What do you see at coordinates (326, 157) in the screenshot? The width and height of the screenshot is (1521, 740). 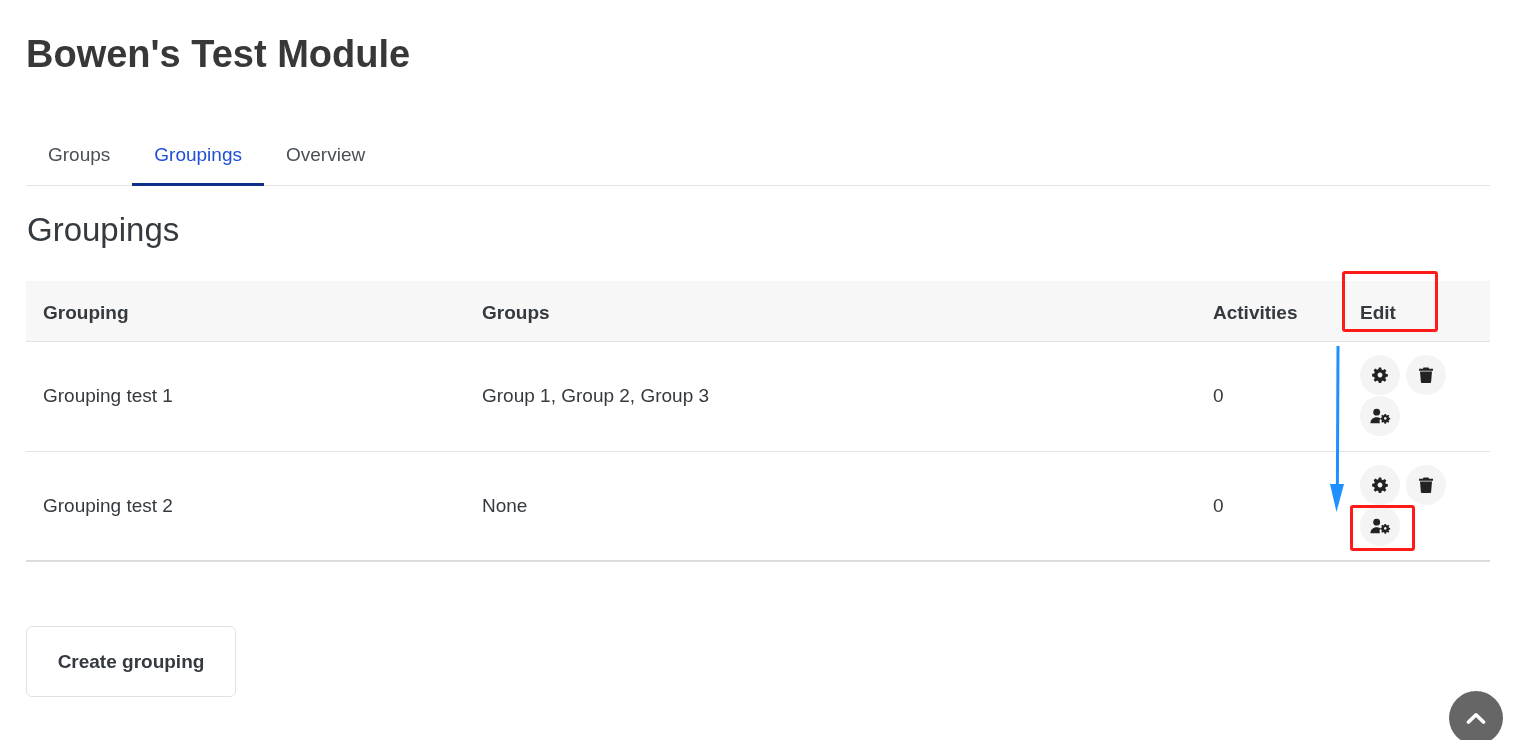 I see `tab: Overview` at bounding box center [326, 157].